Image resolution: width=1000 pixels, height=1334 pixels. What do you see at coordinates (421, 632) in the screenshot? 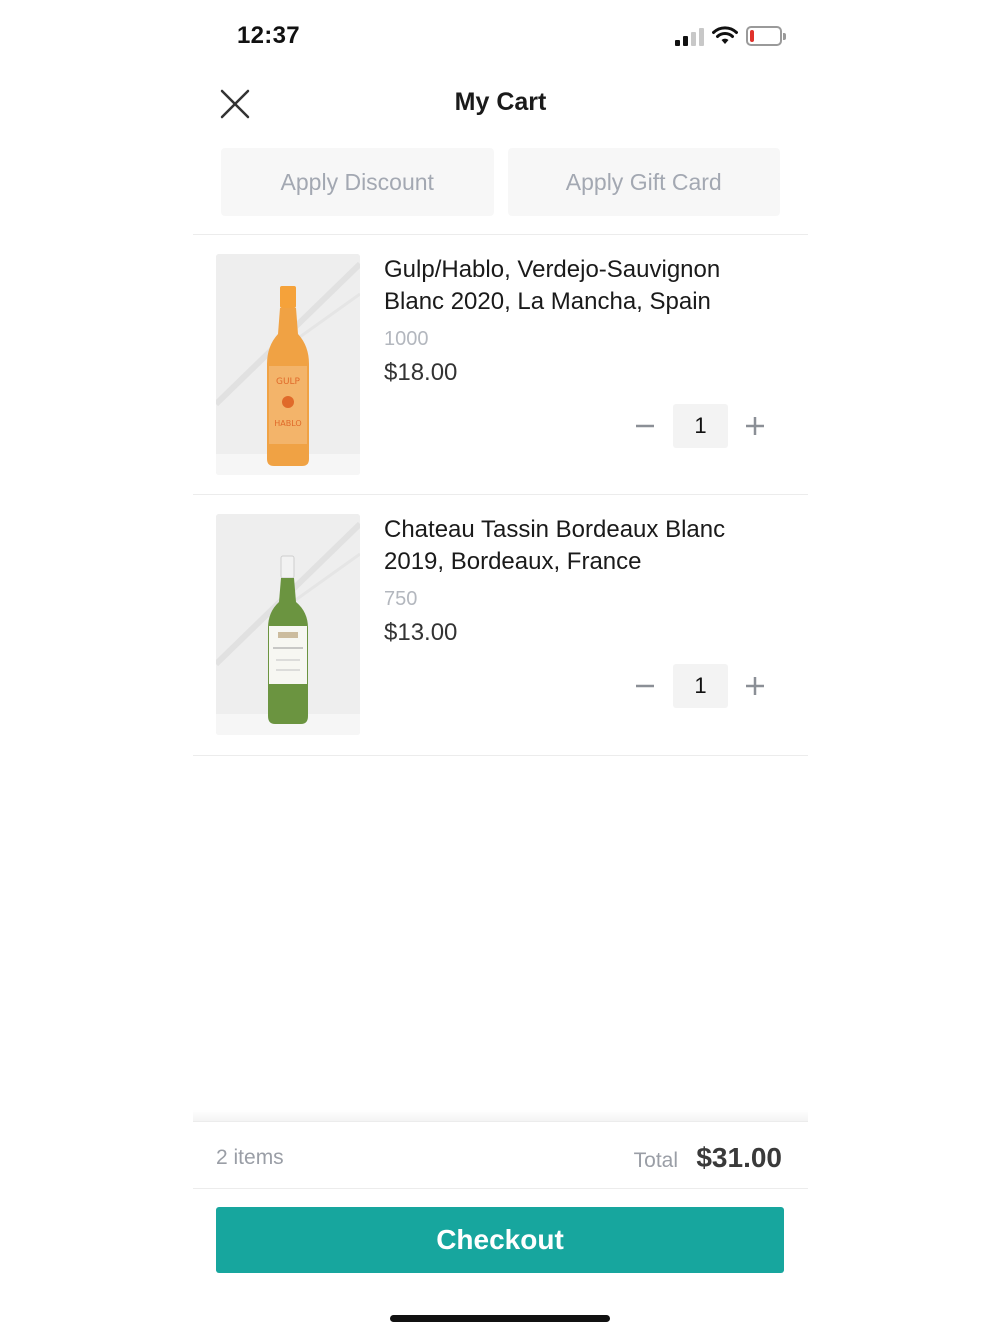
I see `product-price: $13.00` at bounding box center [421, 632].